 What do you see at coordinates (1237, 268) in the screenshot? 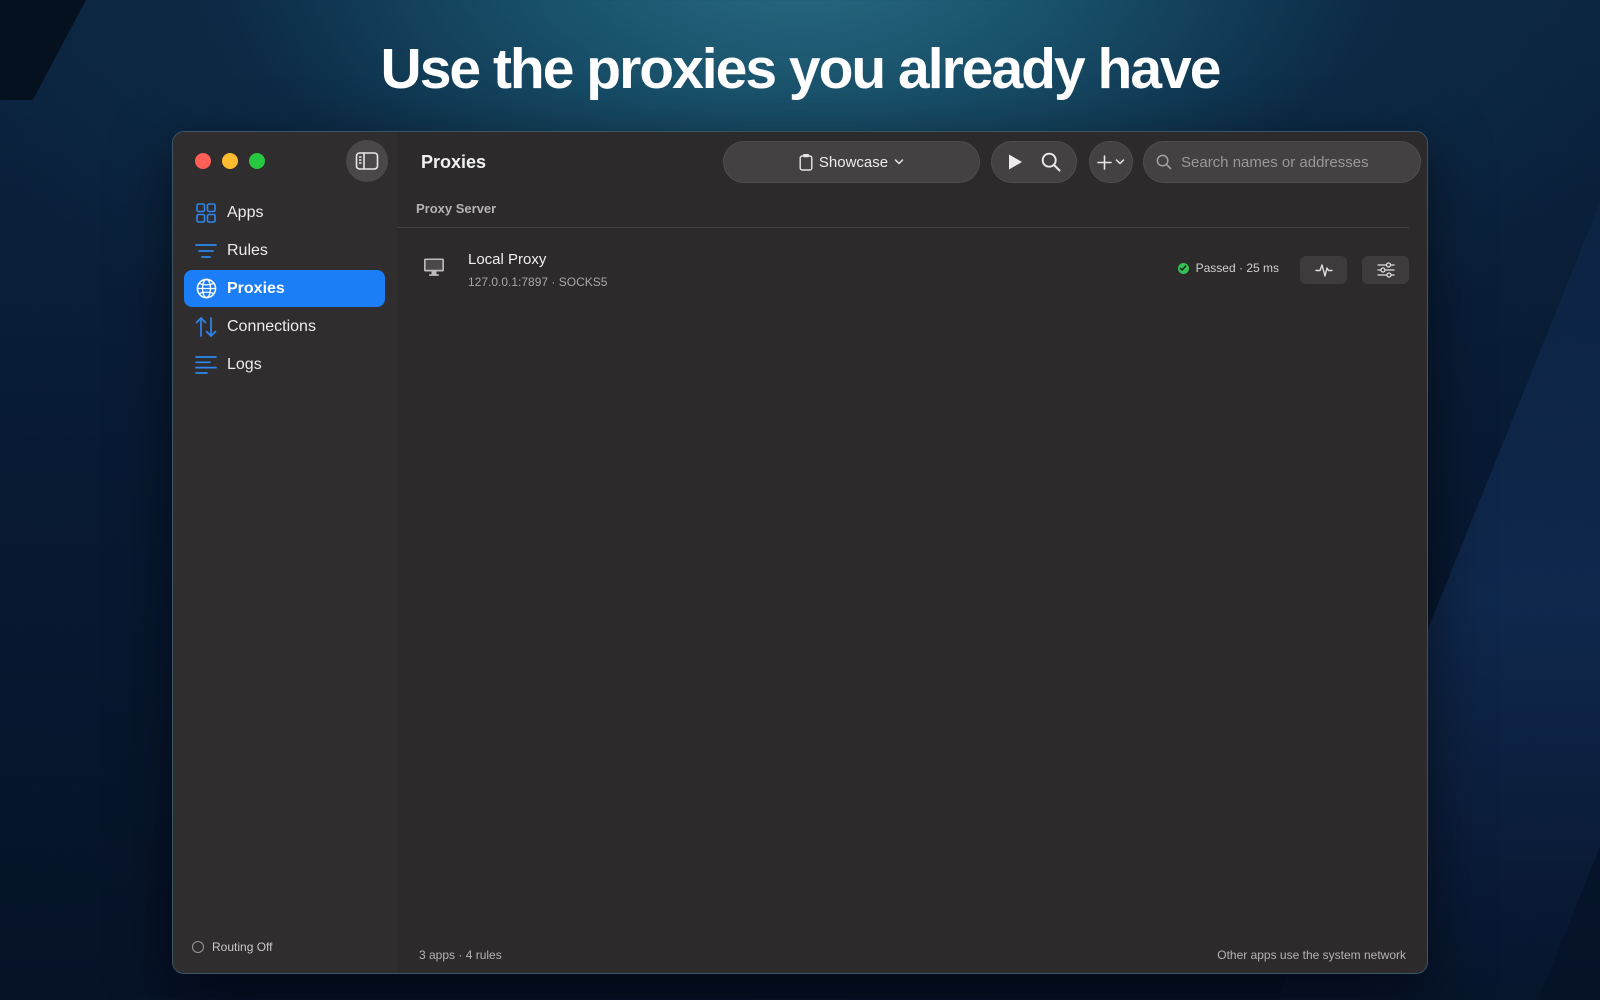
I see `status-text: Passed · 25 ms` at bounding box center [1237, 268].